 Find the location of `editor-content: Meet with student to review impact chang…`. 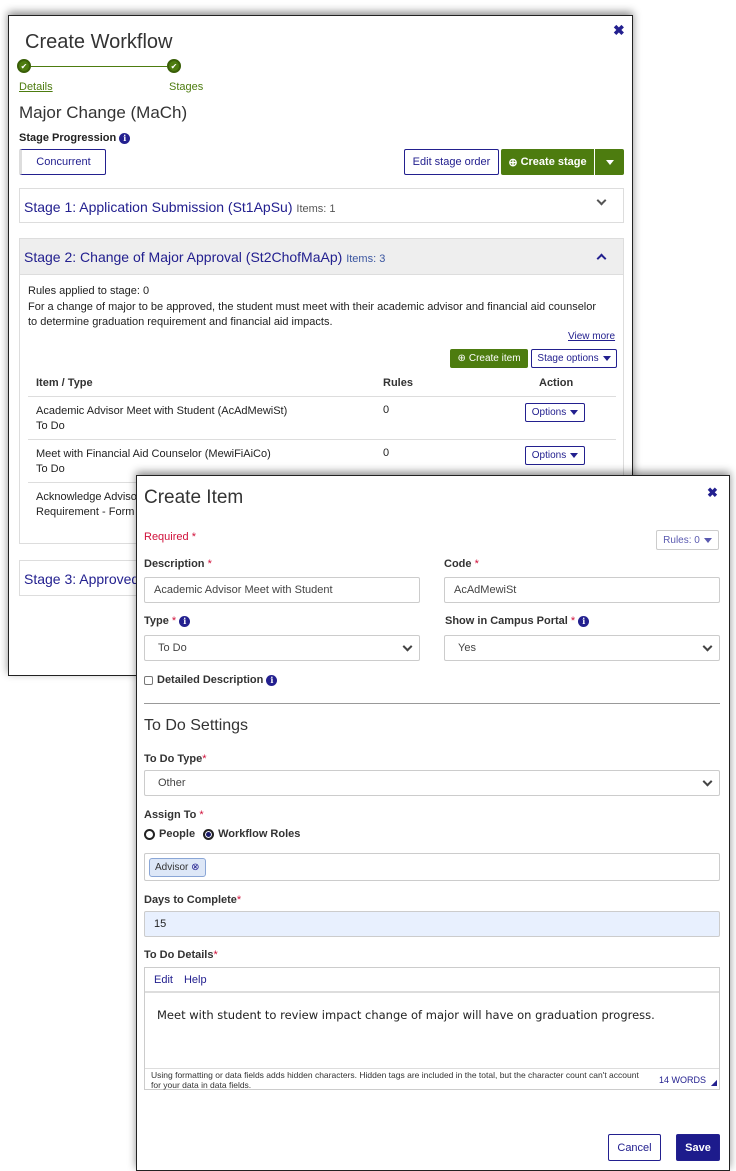

editor-content: Meet with student to review impact chang… is located at coordinates (406, 1015).